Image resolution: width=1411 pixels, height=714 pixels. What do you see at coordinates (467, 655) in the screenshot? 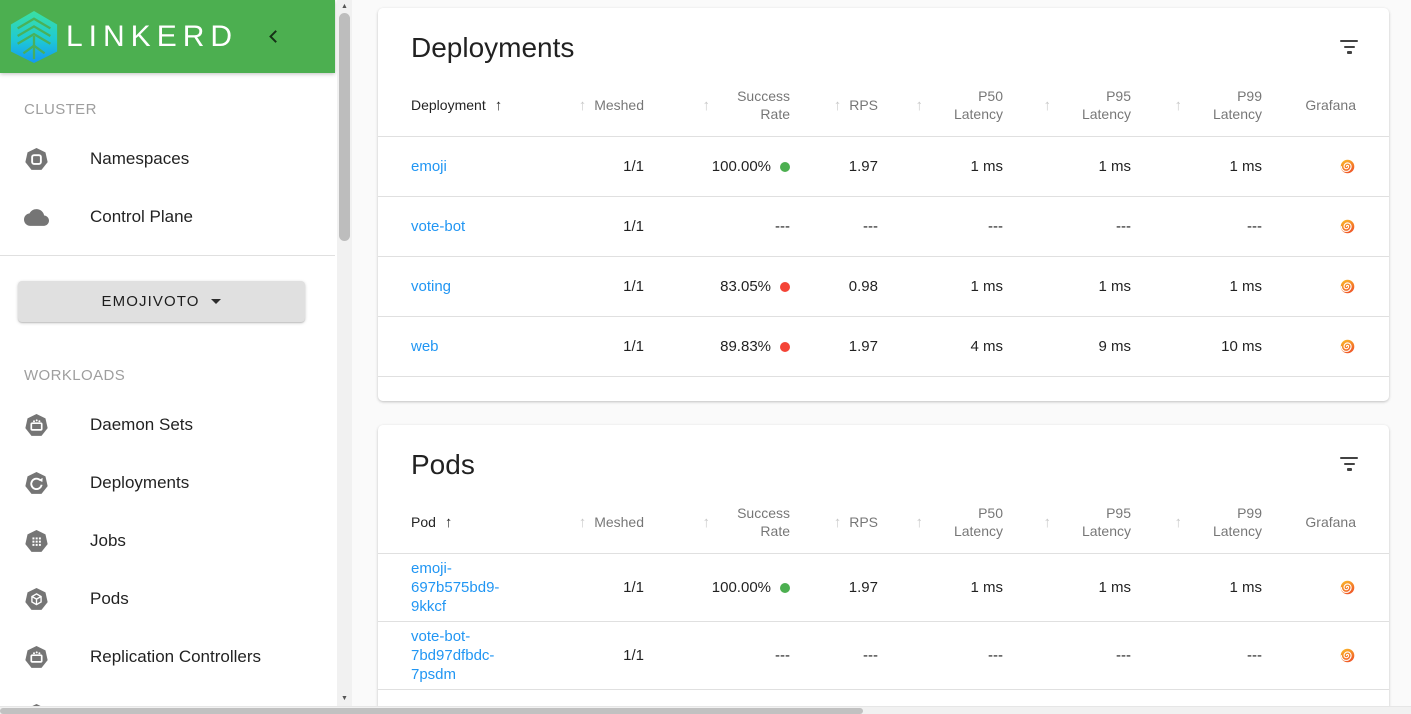
I see `pod-link: vote-bot-7bd97dfbdc-7psdm` at bounding box center [467, 655].